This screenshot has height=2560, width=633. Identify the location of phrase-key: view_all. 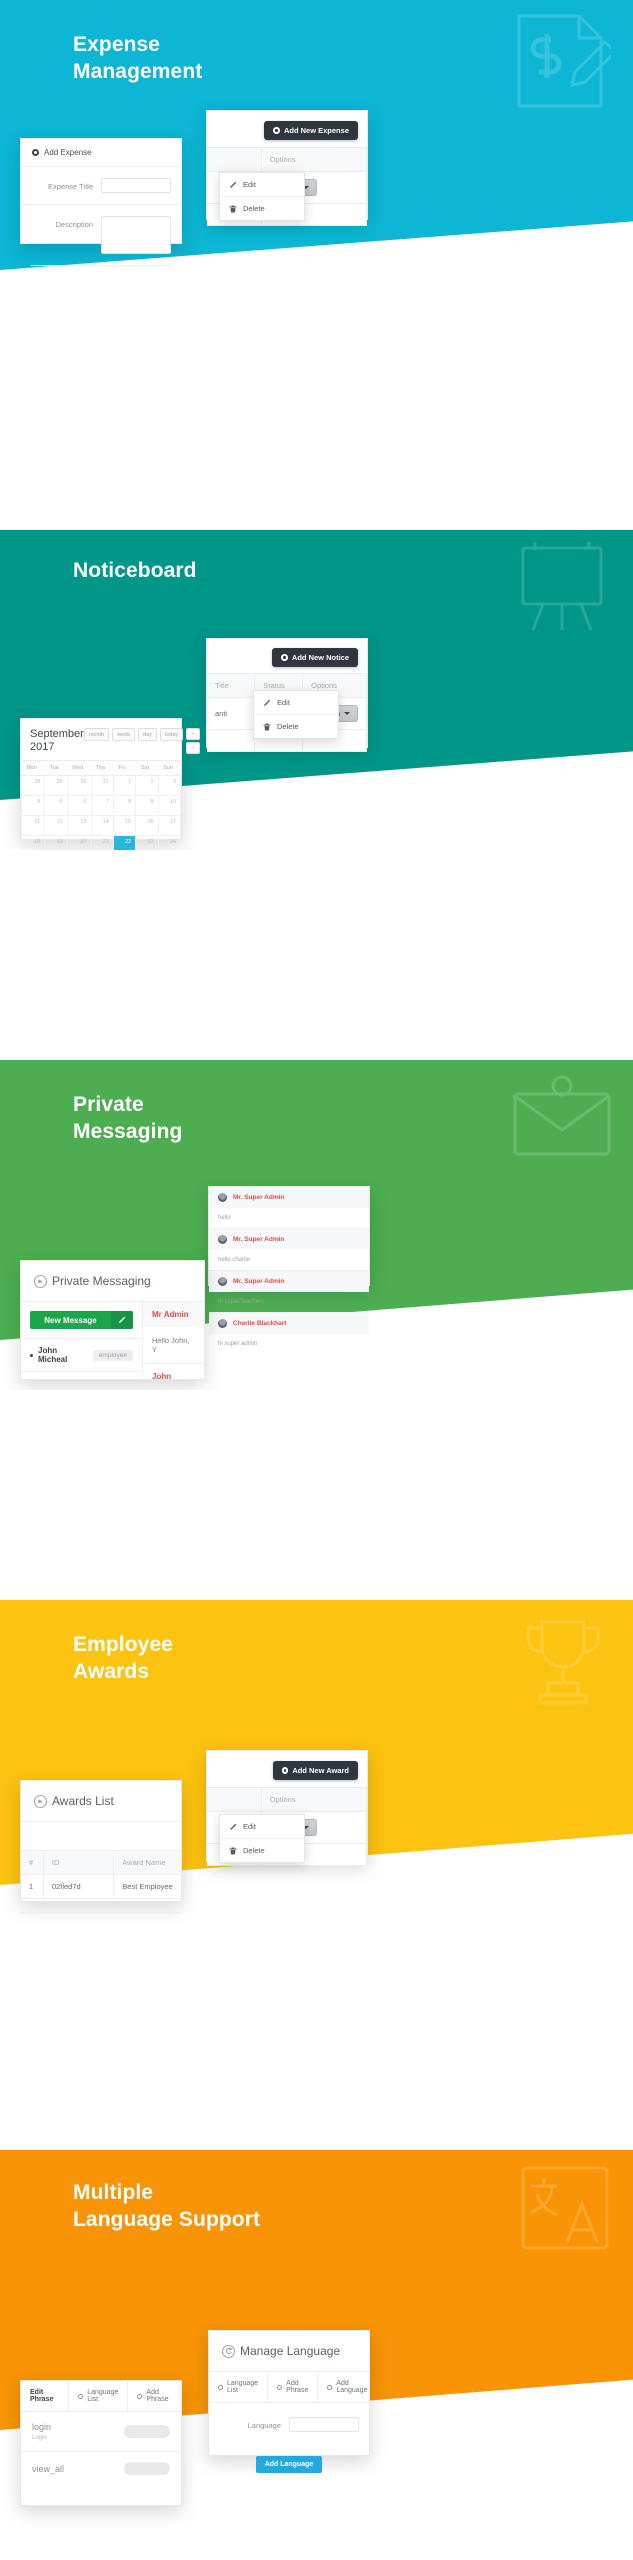
(48, 2468).